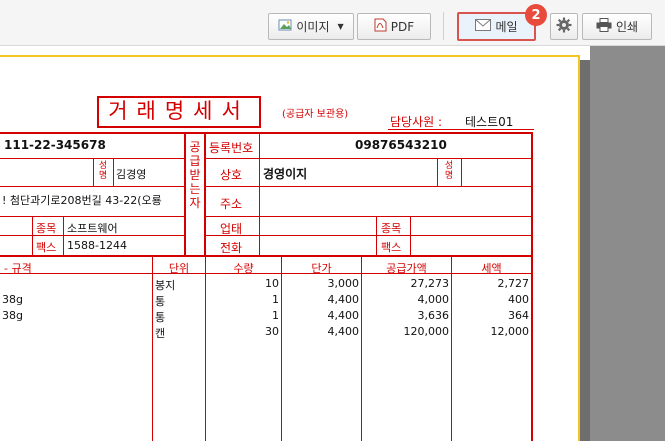 This screenshot has height=441, width=665. Describe the element at coordinates (430, 283) in the screenshot. I see `row-supply: 27,273` at that location.